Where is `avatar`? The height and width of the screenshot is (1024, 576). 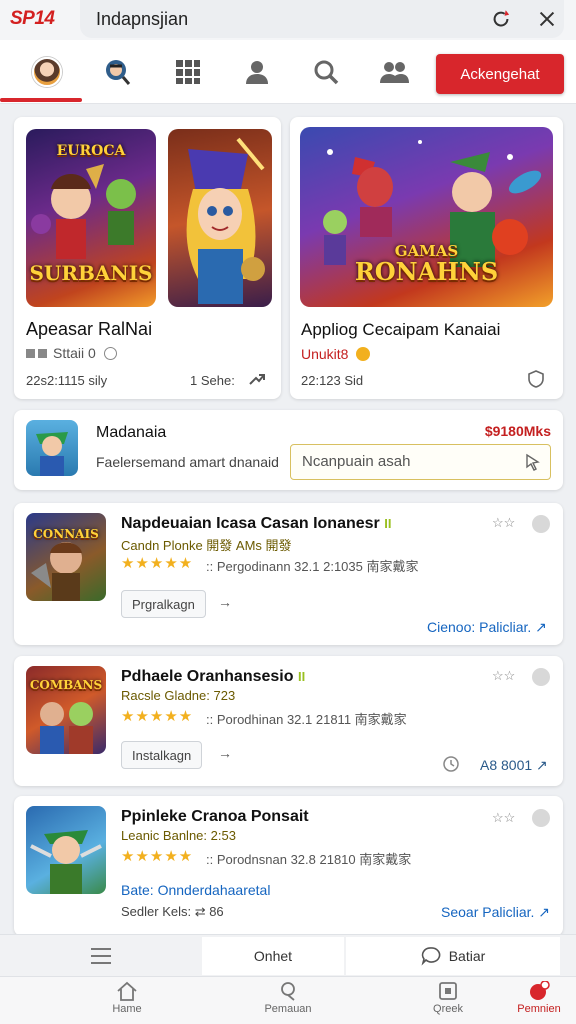 avatar is located at coordinates (47, 72).